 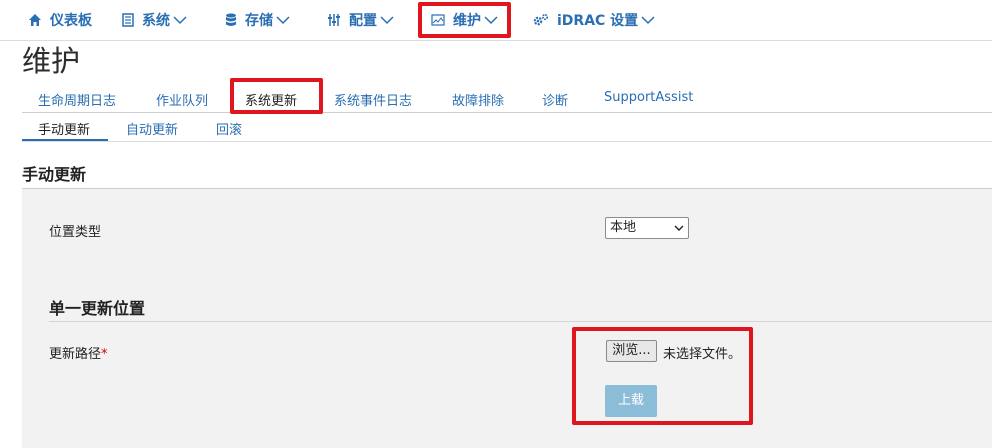 I want to click on highlight-box-file-upload, so click(x=662, y=376).